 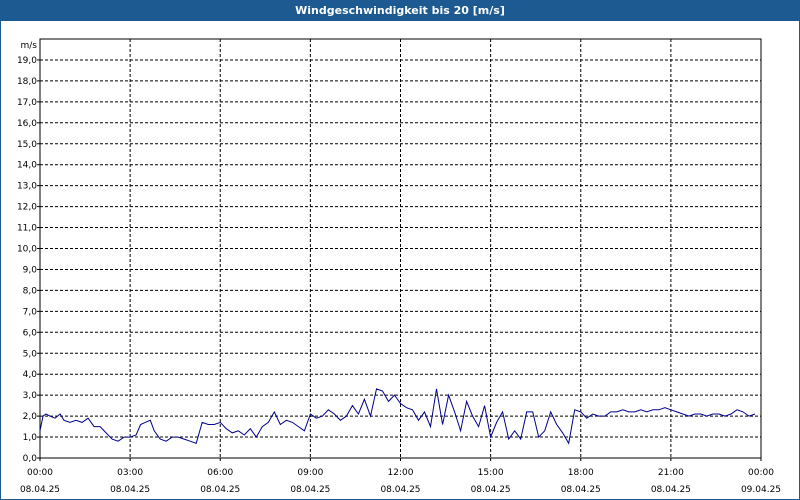 What do you see at coordinates (30, 312) in the screenshot?
I see `y-tick-label: 7,0` at bounding box center [30, 312].